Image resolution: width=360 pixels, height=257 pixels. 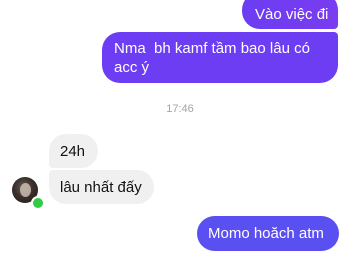 What do you see at coordinates (290, 14) in the screenshot?
I see `outgoing-message: Vào việc đi` at bounding box center [290, 14].